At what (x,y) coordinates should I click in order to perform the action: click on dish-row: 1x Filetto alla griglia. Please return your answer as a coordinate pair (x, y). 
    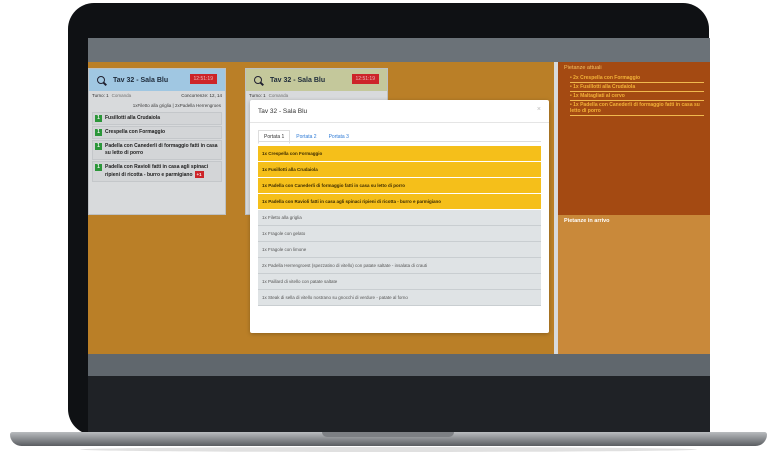
    Looking at the image, I should click on (399, 218).